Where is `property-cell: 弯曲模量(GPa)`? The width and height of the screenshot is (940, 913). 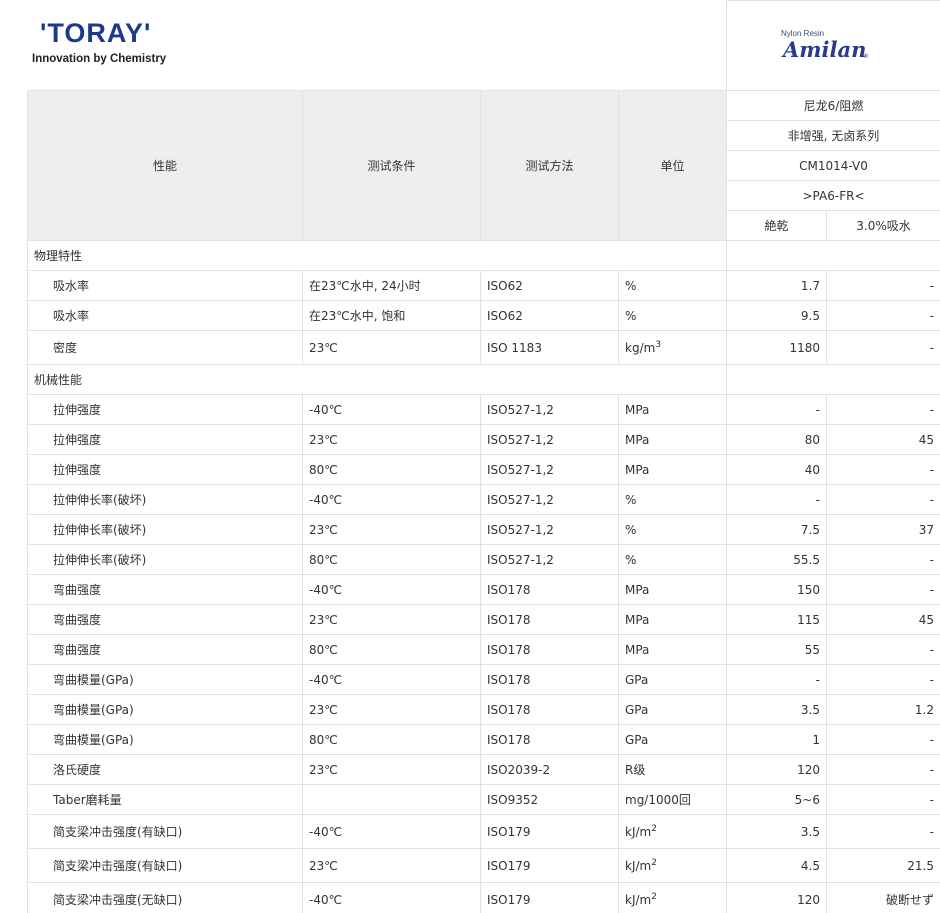 property-cell: 弯曲模量(GPa) is located at coordinates (165, 709).